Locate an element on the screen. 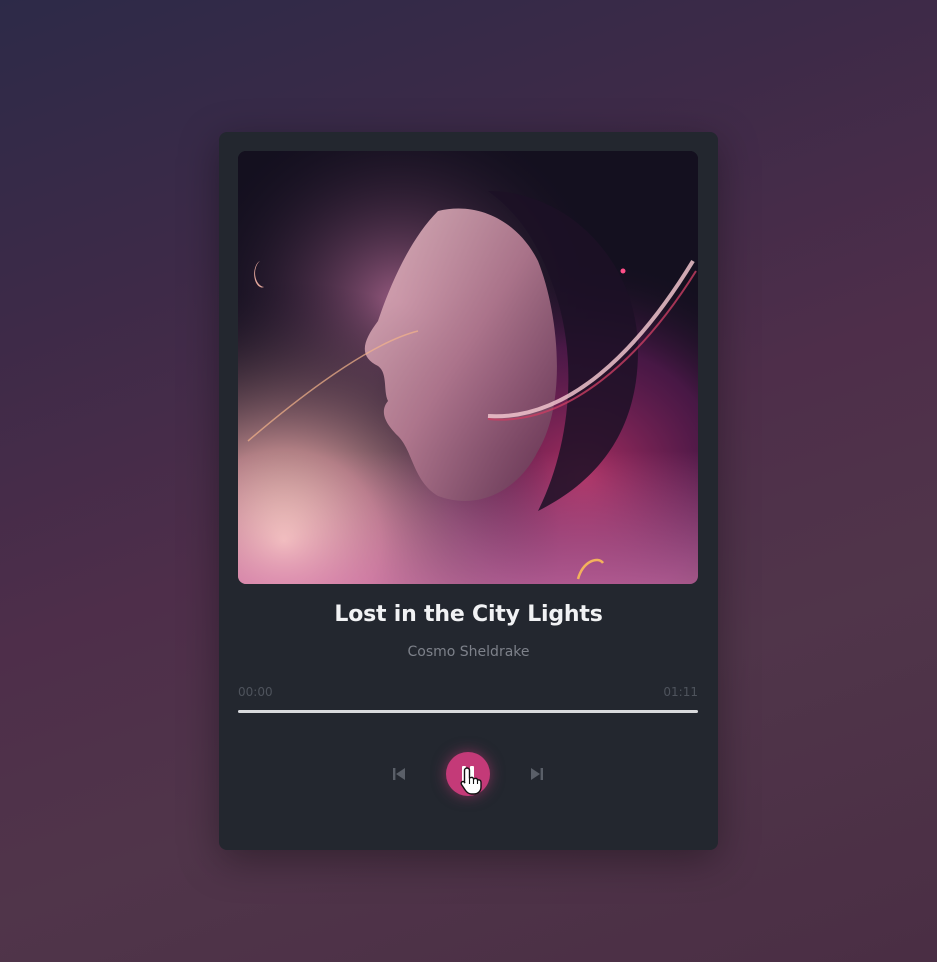 Image resolution: width=937 pixels, height=962 pixels. skip-next-icon is located at coordinates (537, 774).